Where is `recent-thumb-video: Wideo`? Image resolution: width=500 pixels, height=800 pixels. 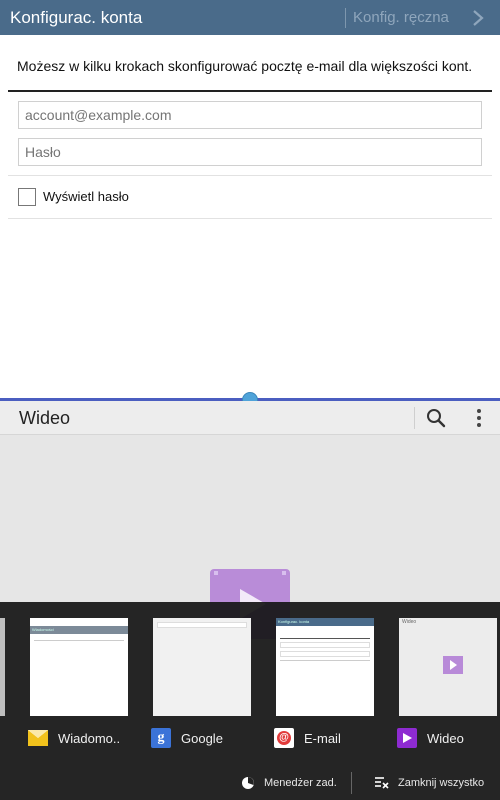 recent-thumb-video: Wideo is located at coordinates (448, 667).